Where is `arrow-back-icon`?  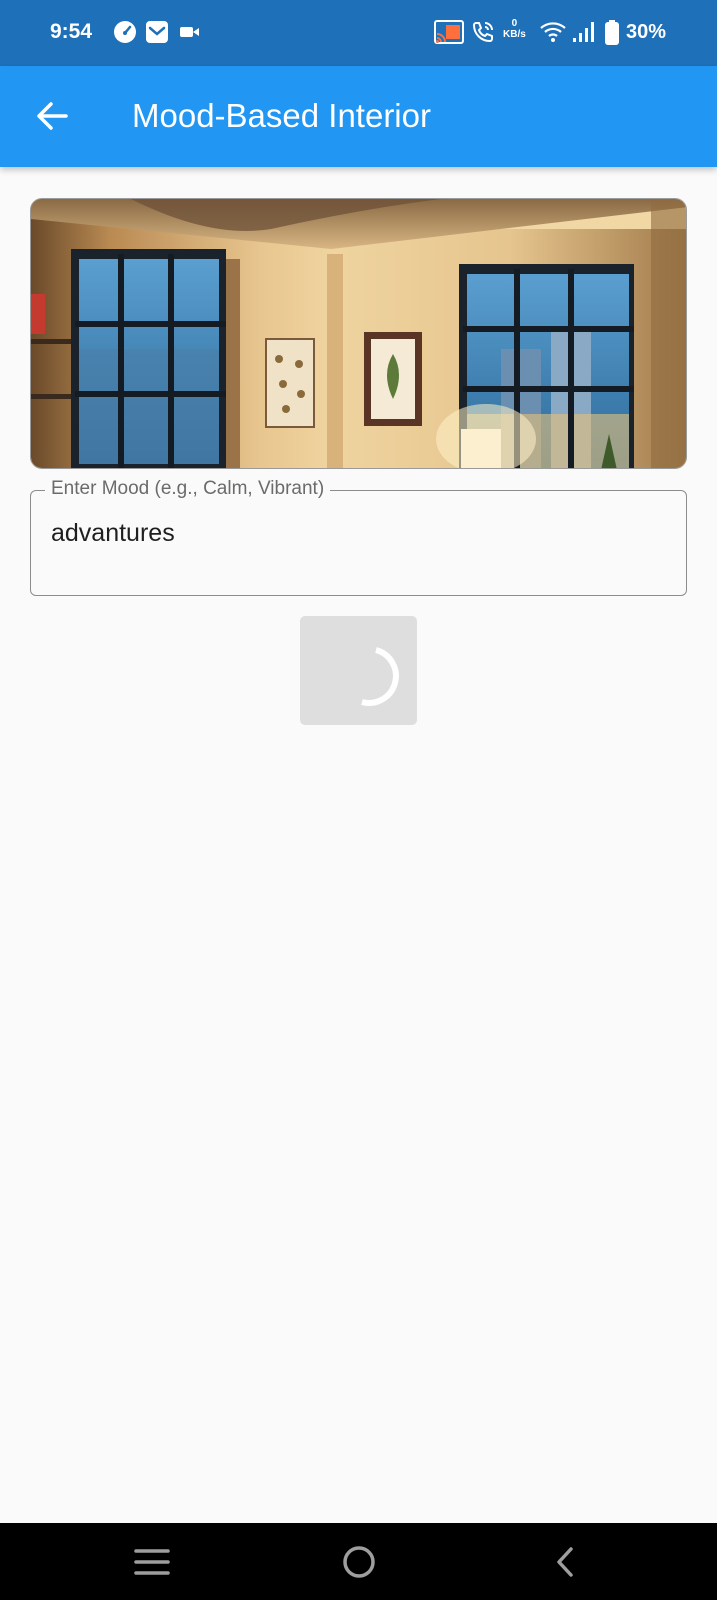 arrow-back-icon is located at coordinates (52, 116).